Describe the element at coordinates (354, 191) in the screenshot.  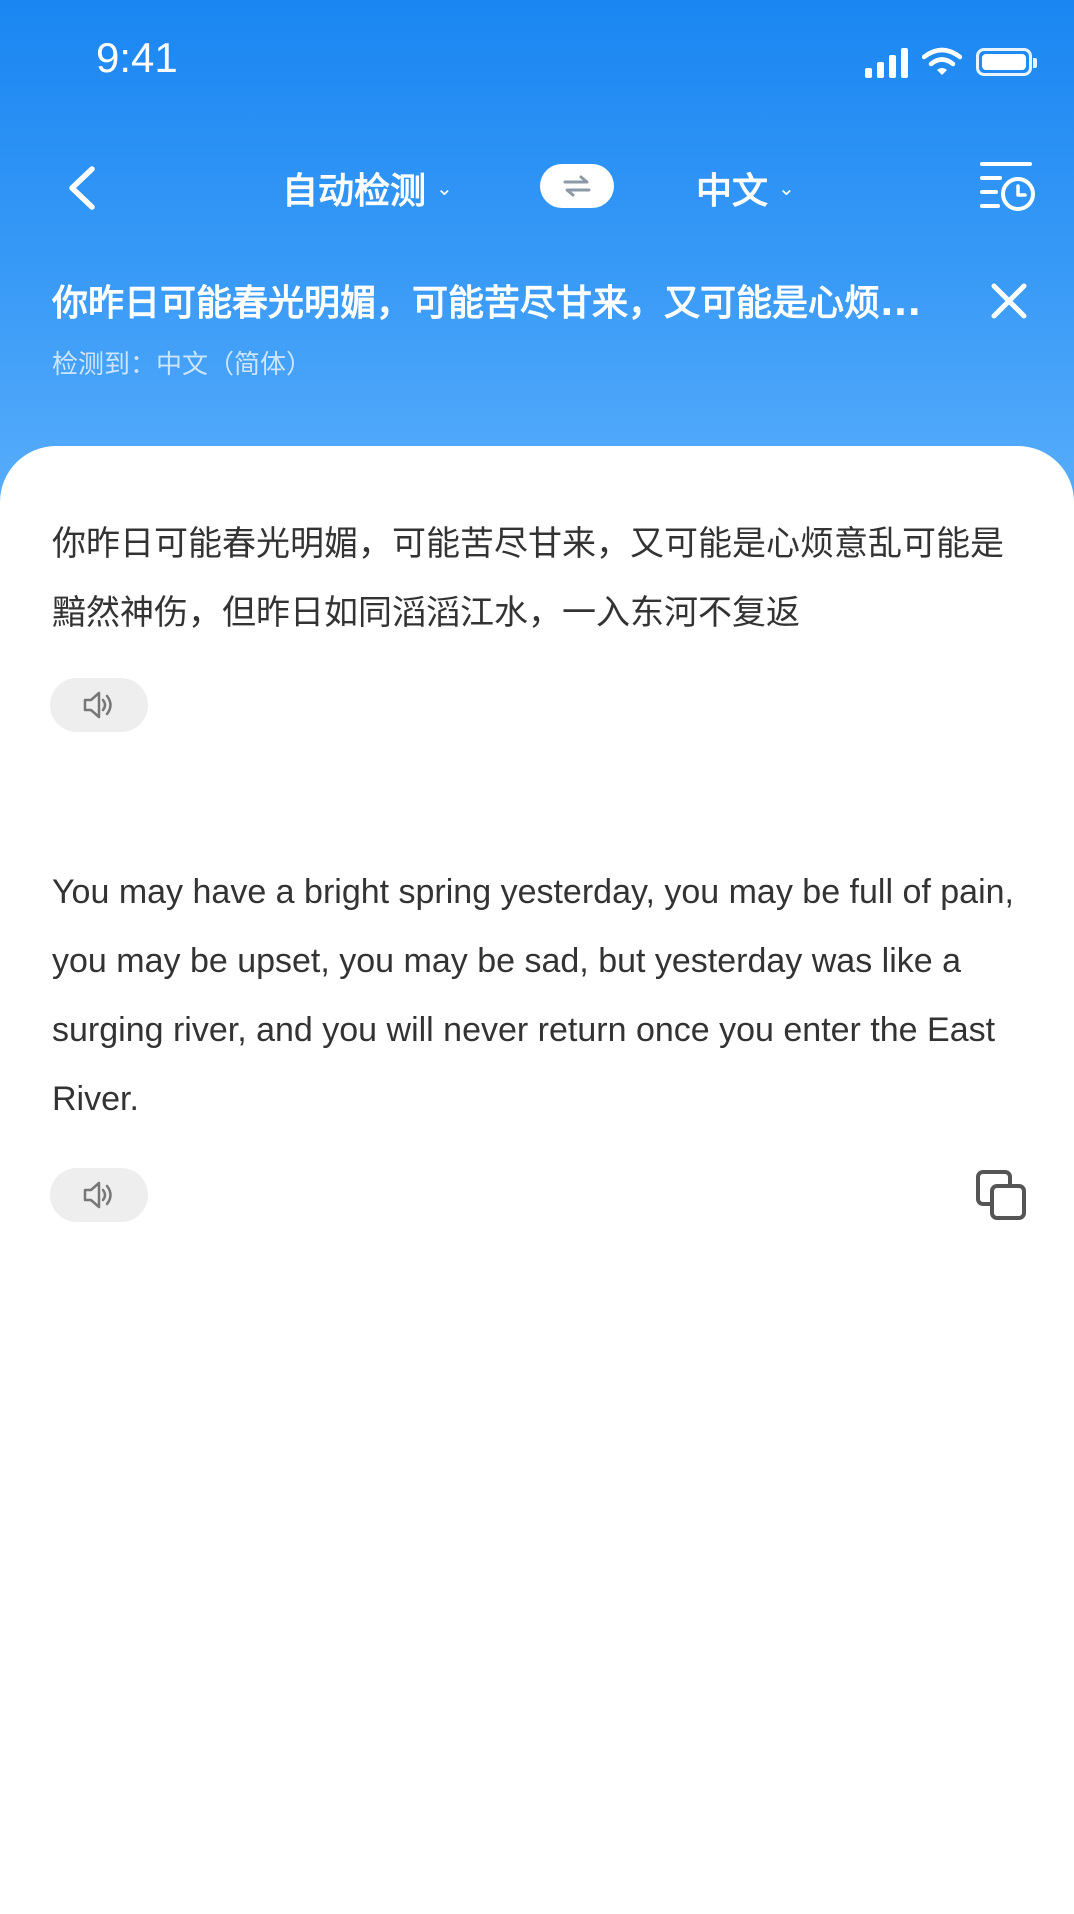
I see `source-language-label: 自动检测` at that location.